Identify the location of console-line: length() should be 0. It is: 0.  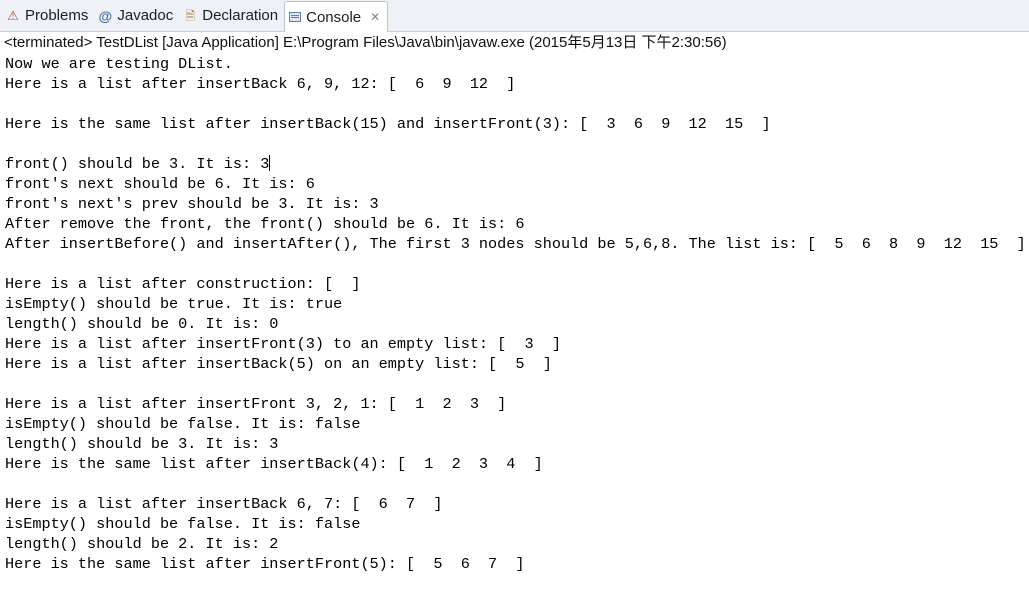
(142, 324).